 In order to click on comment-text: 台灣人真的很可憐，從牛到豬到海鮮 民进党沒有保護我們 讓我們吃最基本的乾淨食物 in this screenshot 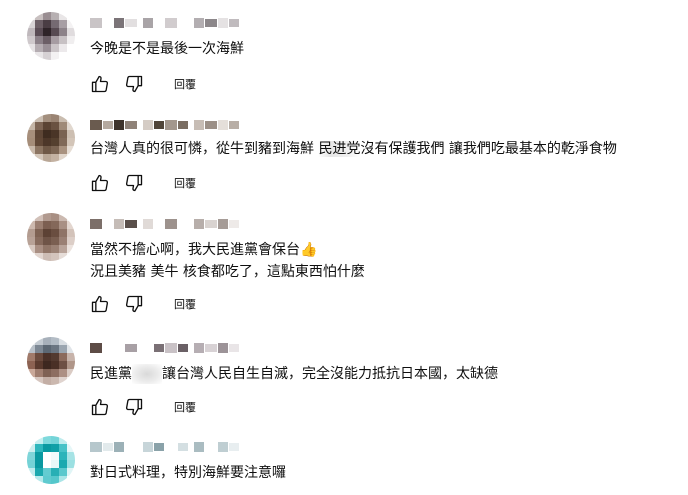, I will do `click(353, 149)`.